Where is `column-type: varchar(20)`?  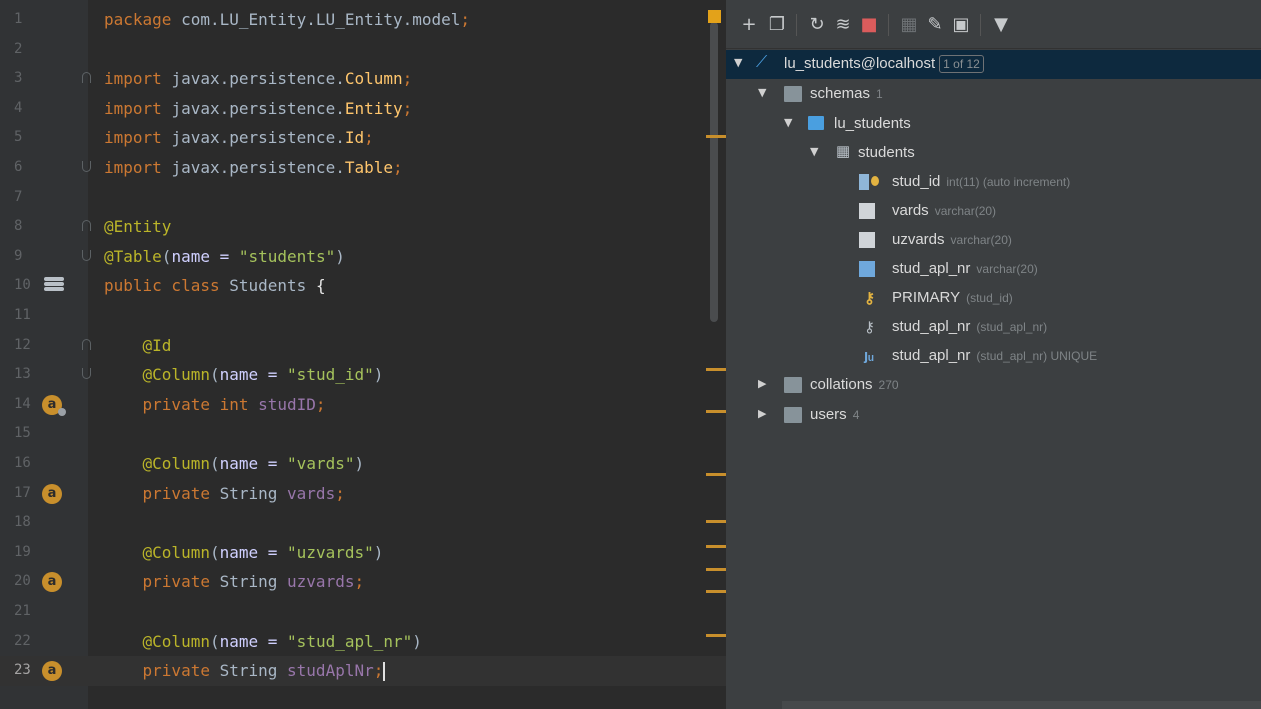
column-type: varchar(20) is located at coordinates (965, 211).